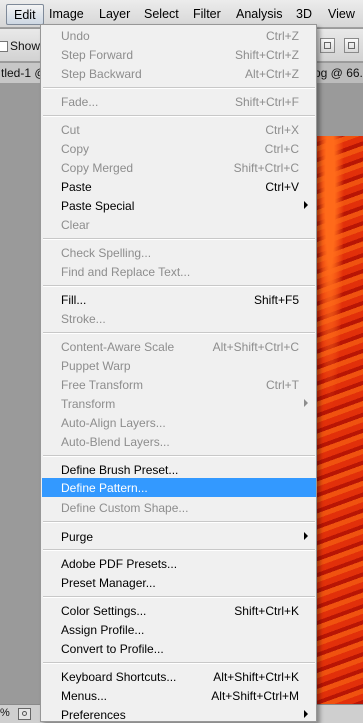 The width and height of the screenshot is (363, 723). Describe the element at coordinates (70, 130) in the screenshot. I see `menu-item-label: Cut` at that location.